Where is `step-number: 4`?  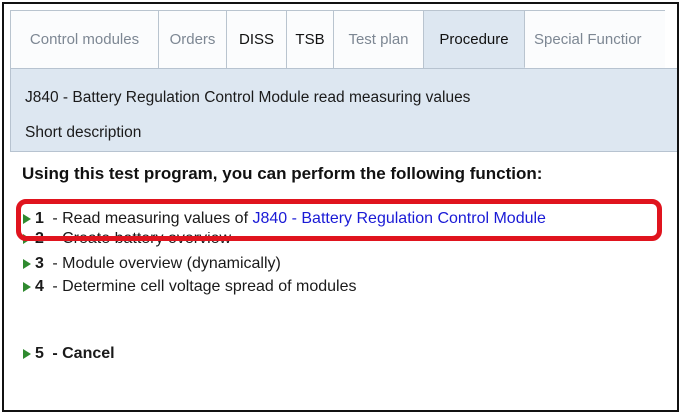
step-number: 4 is located at coordinates (39, 286).